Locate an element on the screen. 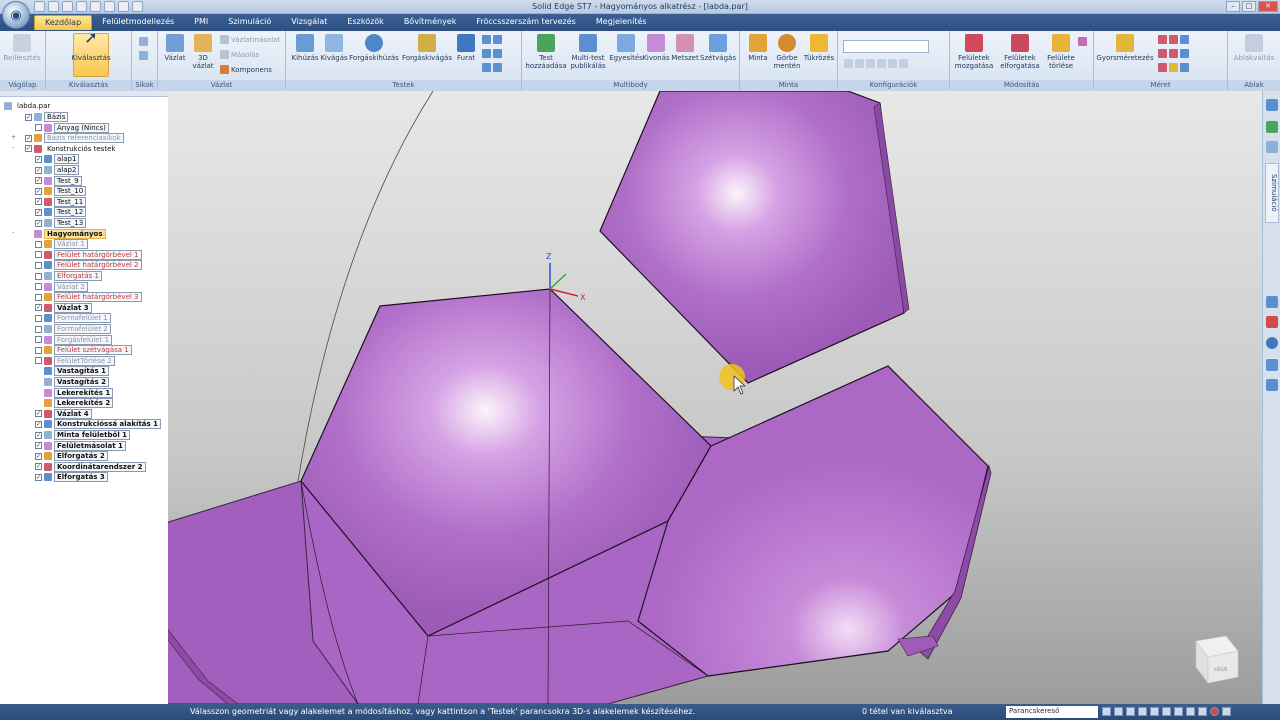 The width and height of the screenshot is (1280, 720). print-icon is located at coordinates (109, 6).